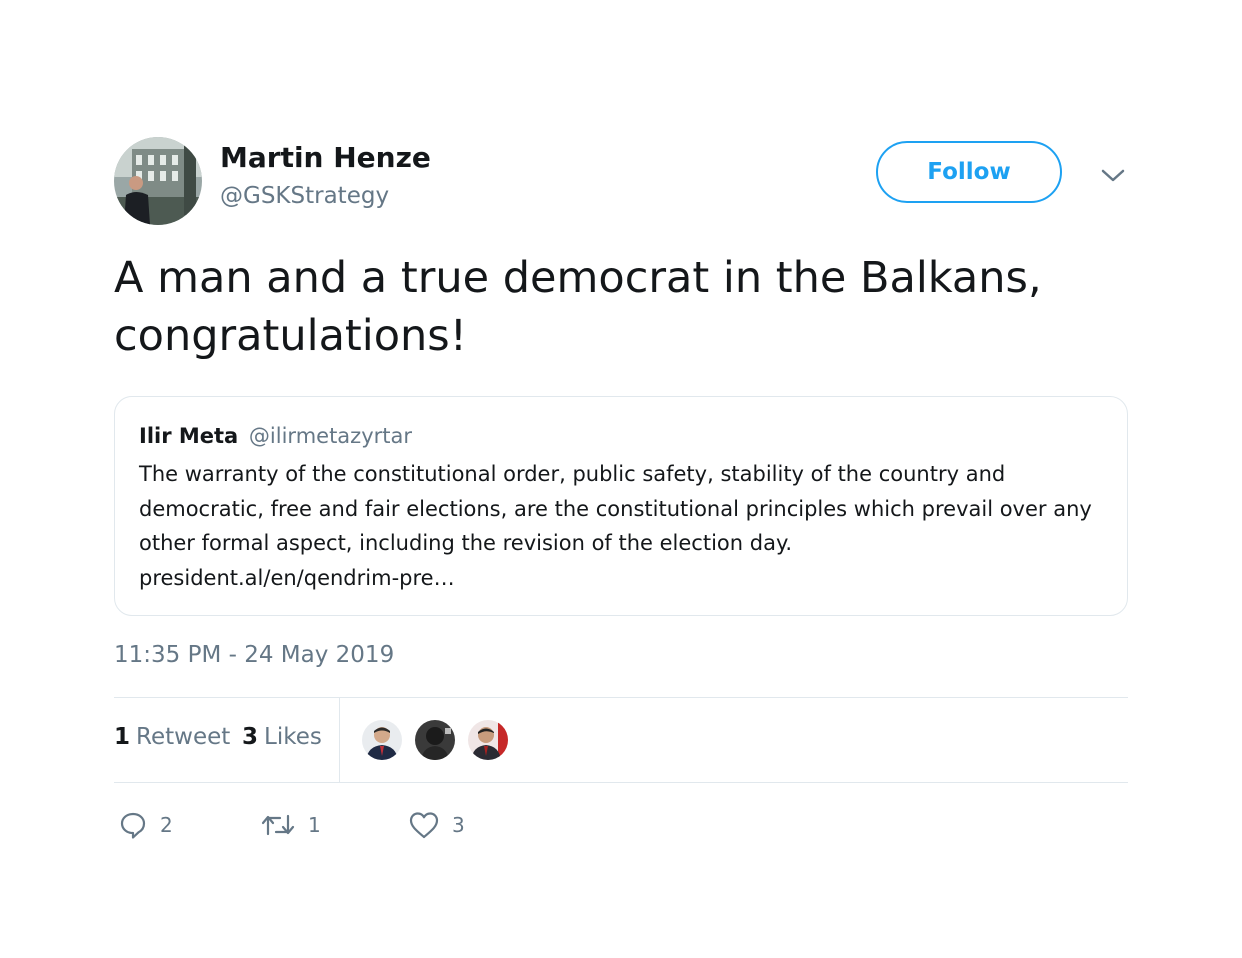 The image size is (1242, 958). Describe the element at coordinates (166, 825) in the screenshot. I see `reply-count: 2` at that location.